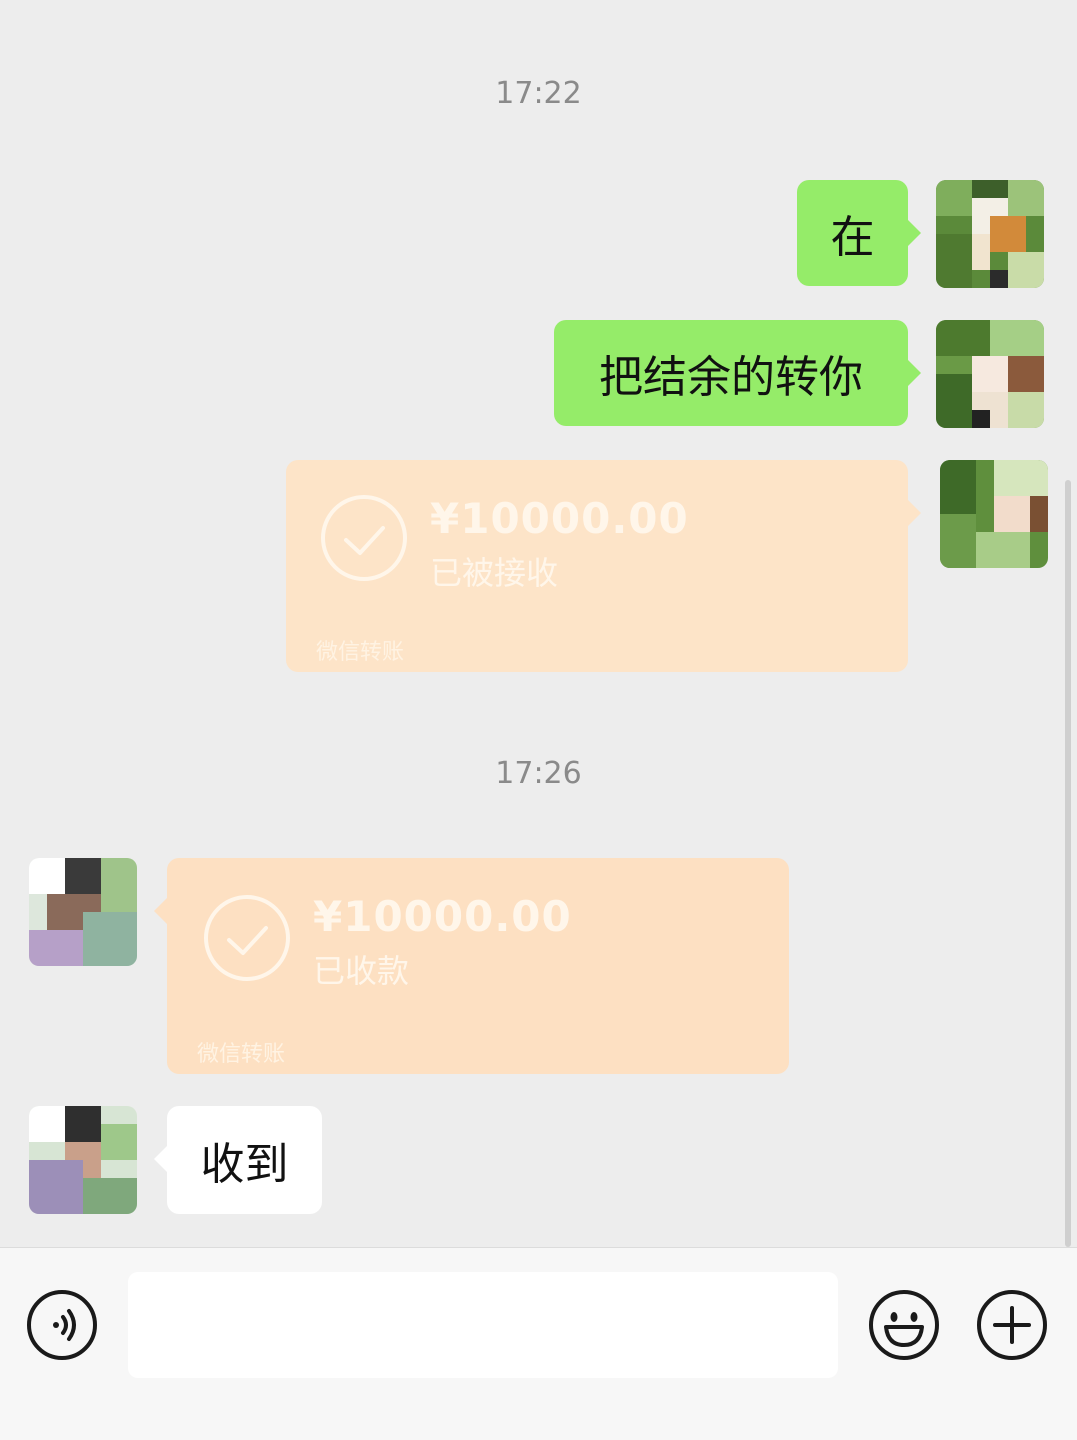 This screenshot has height=1440, width=1077. I want to click on input-bar, so click(538, 1343).